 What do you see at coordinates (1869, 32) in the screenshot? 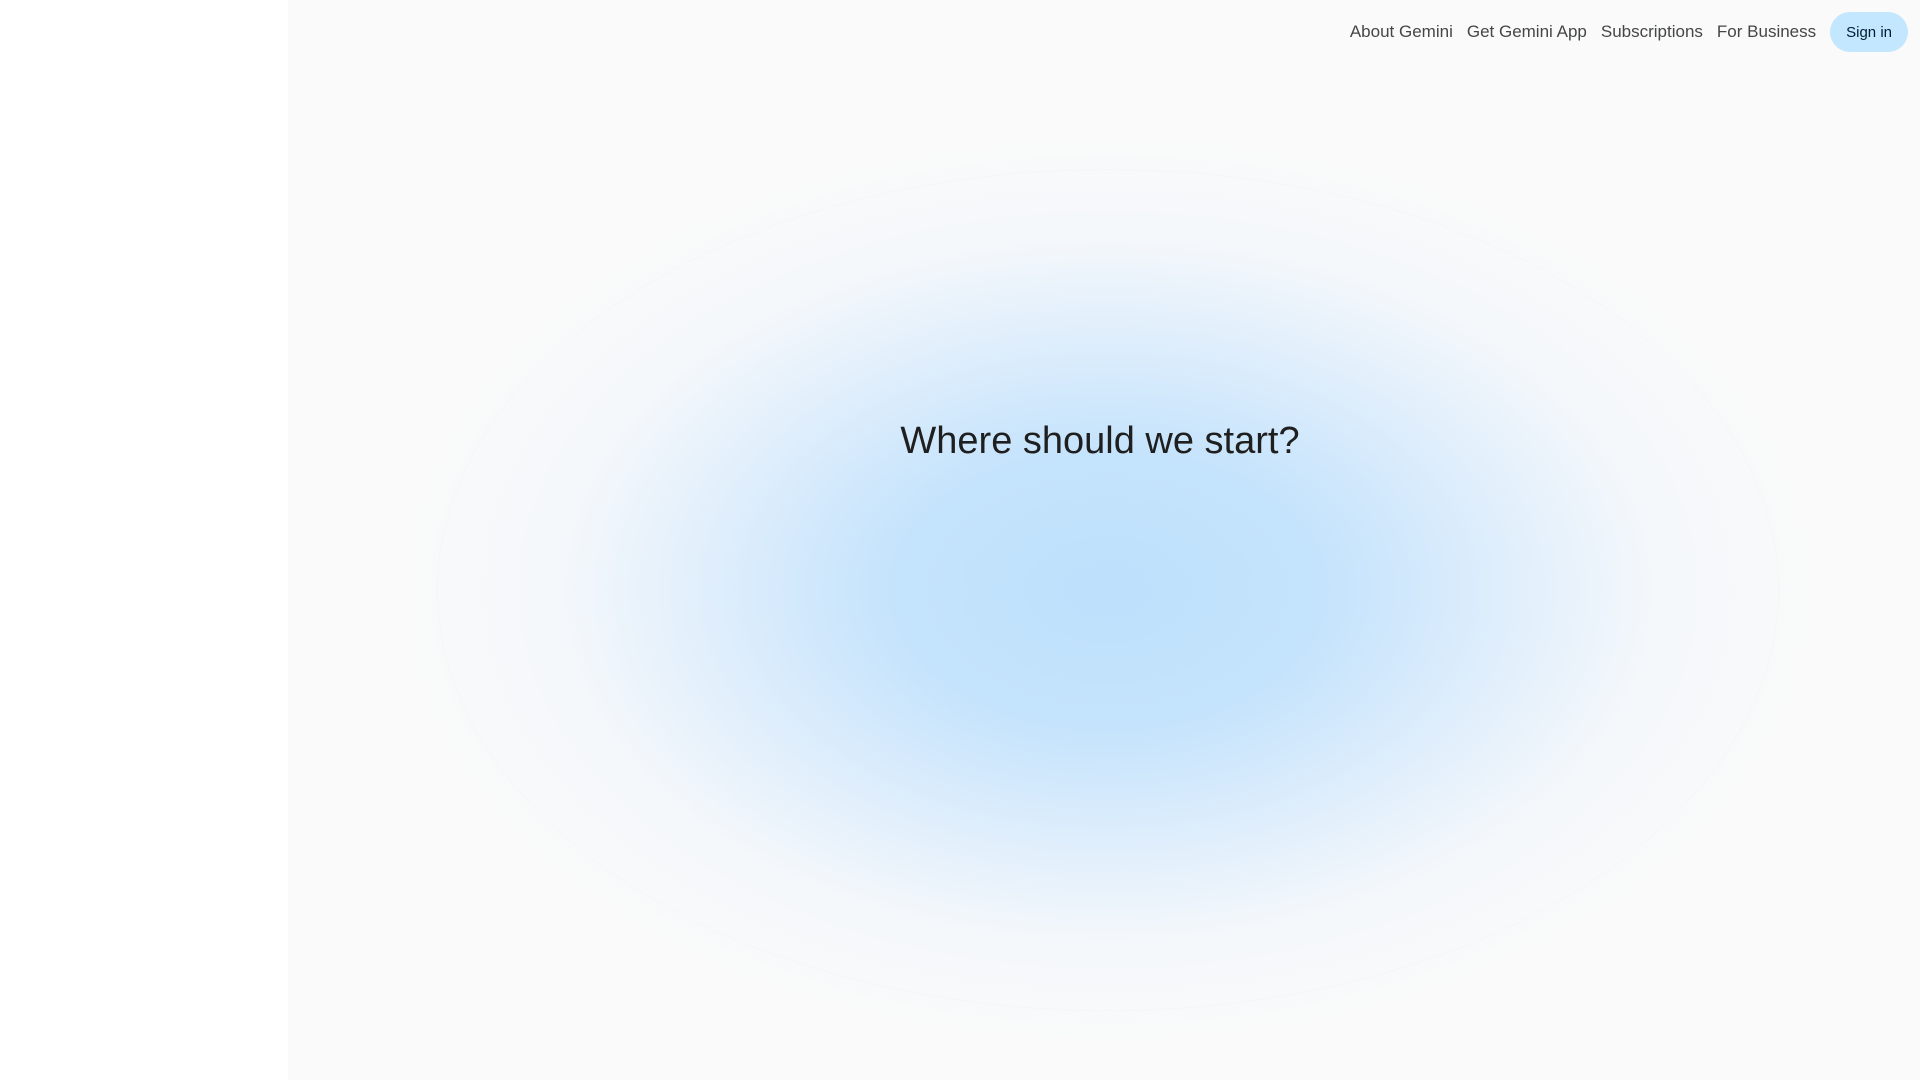
I see `sign-in-button: Sign in` at bounding box center [1869, 32].